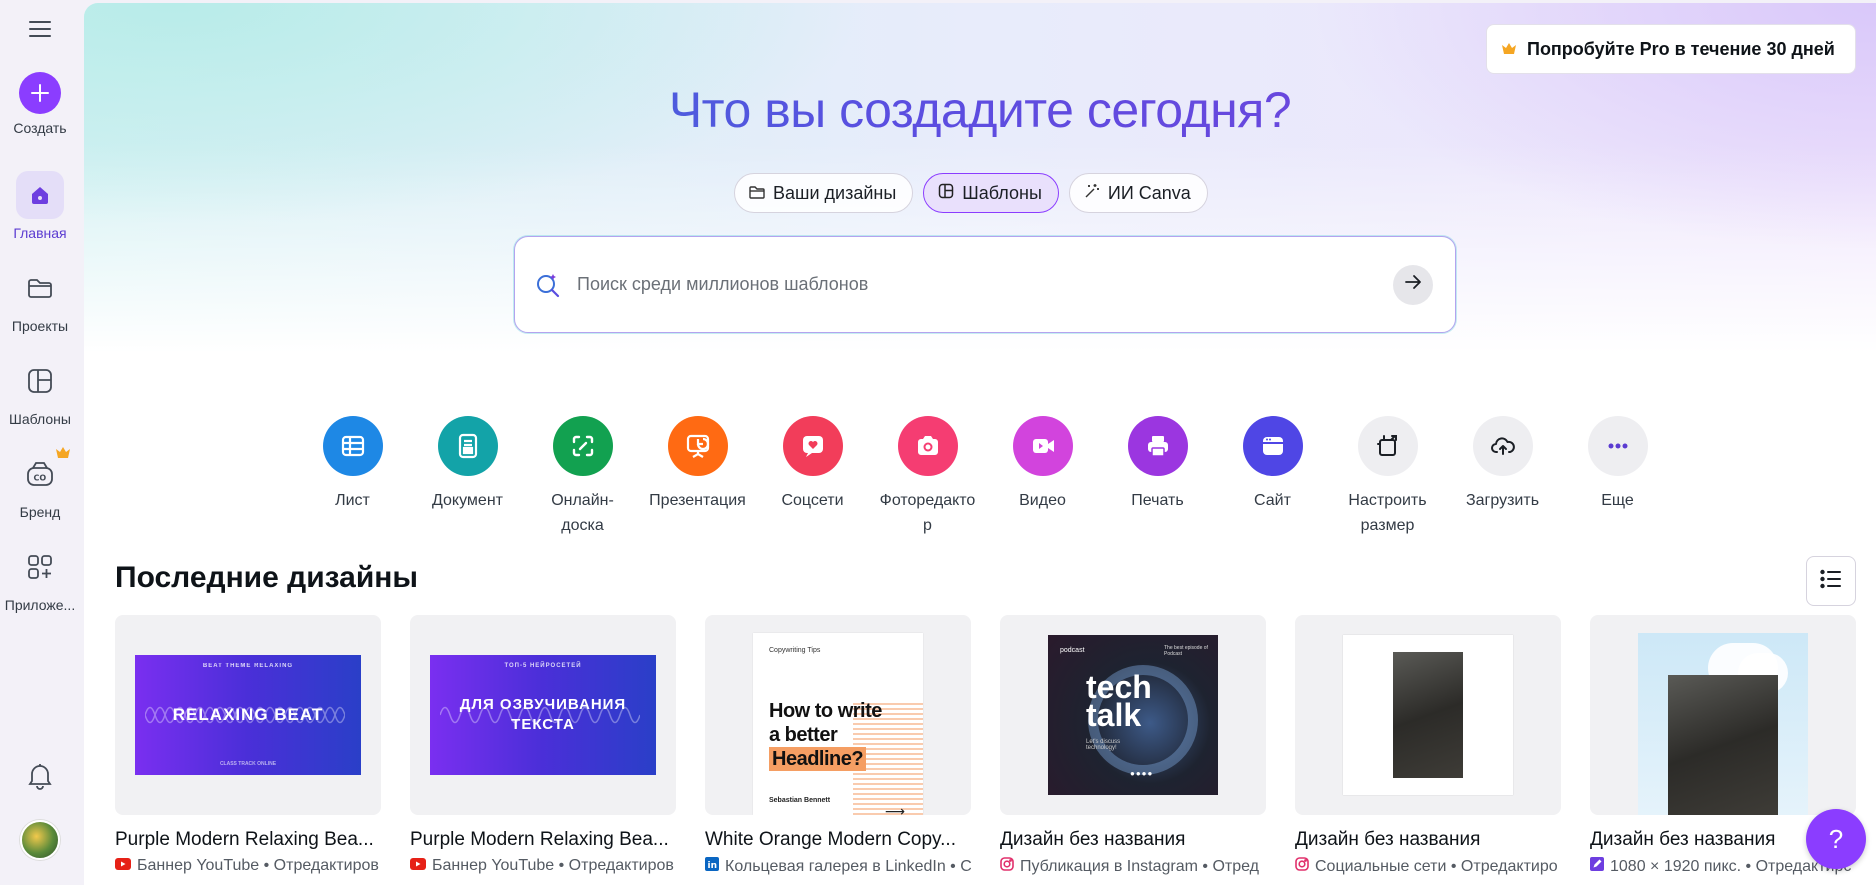  I want to click on list-icon, so click(1831, 581).